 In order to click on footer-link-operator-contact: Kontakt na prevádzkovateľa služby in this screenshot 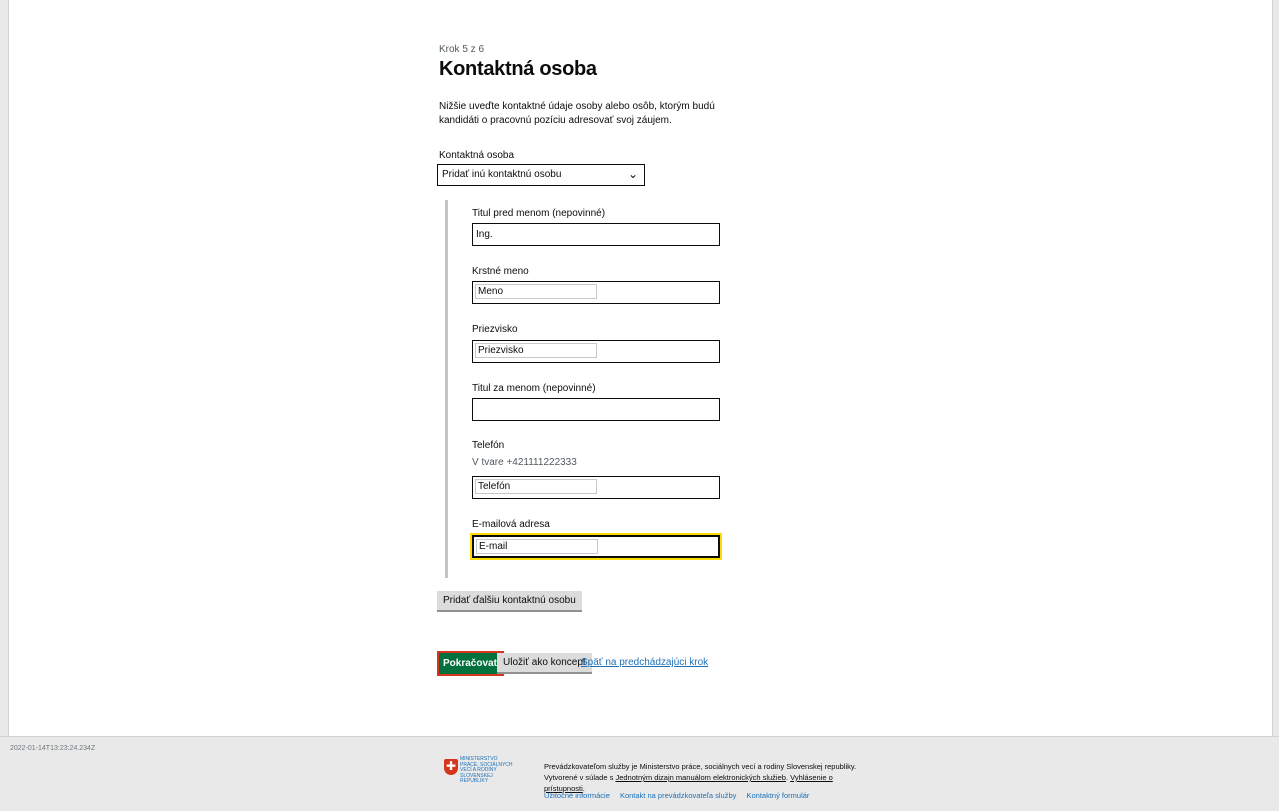, I will do `click(678, 795)`.